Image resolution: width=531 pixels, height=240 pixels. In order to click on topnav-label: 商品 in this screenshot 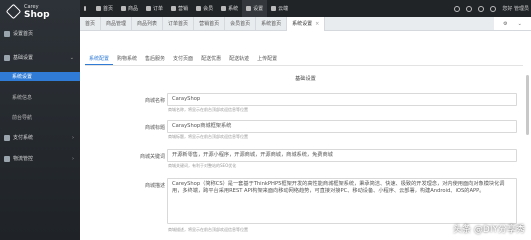, I will do `click(133, 9)`.